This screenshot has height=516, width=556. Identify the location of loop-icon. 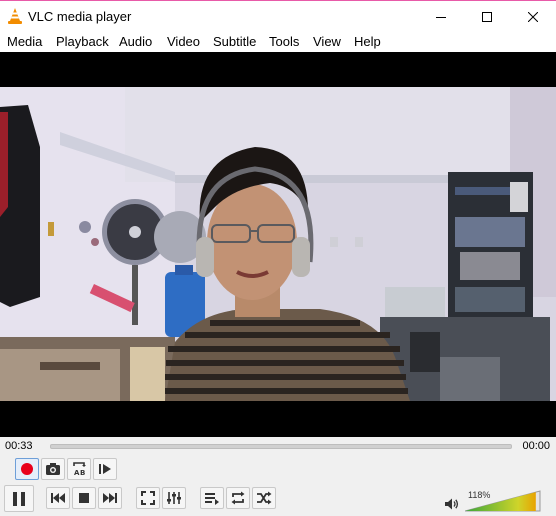
(238, 498).